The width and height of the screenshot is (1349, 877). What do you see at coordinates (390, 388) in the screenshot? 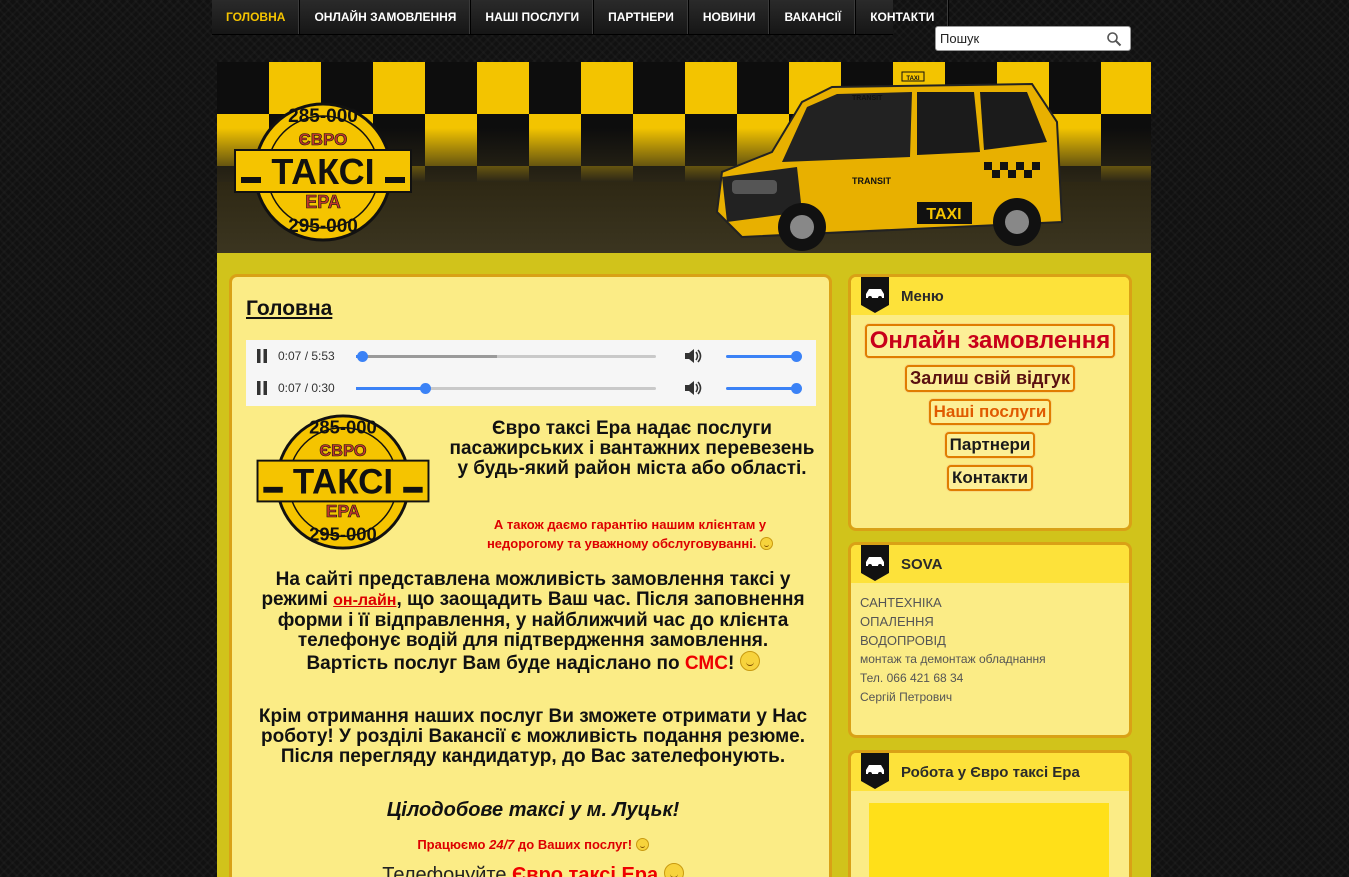
I see `audio-progress-fill` at bounding box center [390, 388].